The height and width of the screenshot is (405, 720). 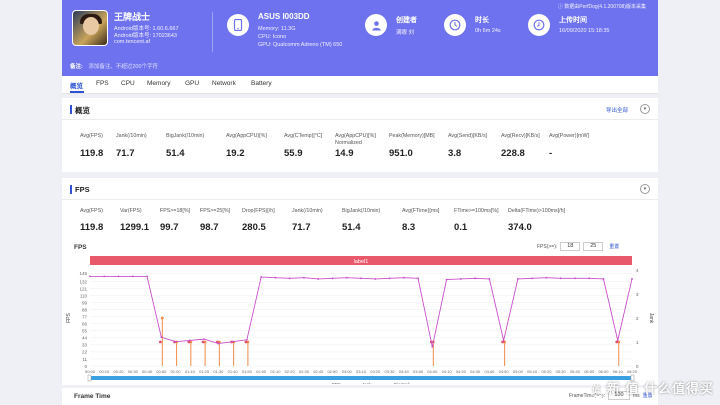 I want to click on y-tick-left: 77, so click(x=85, y=317).